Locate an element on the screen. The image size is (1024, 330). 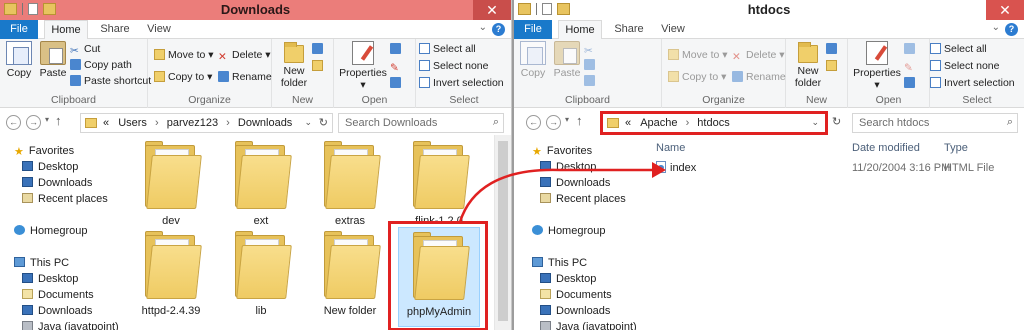
nav-desktop: Desktop is located at coordinates (50, 167).